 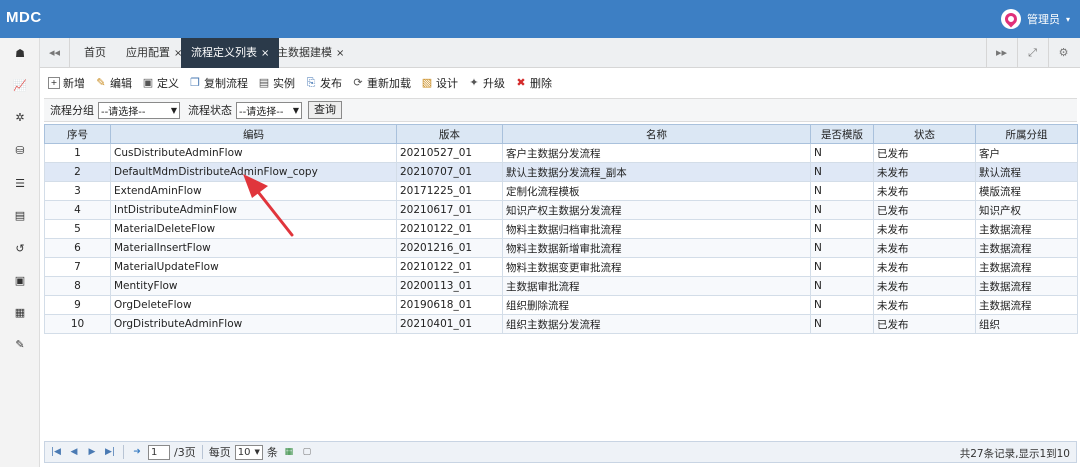 What do you see at coordinates (139, 110) in the screenshot?
I see `group-filter-select: --请选择-- ▼` at bounding box center [139, 110].